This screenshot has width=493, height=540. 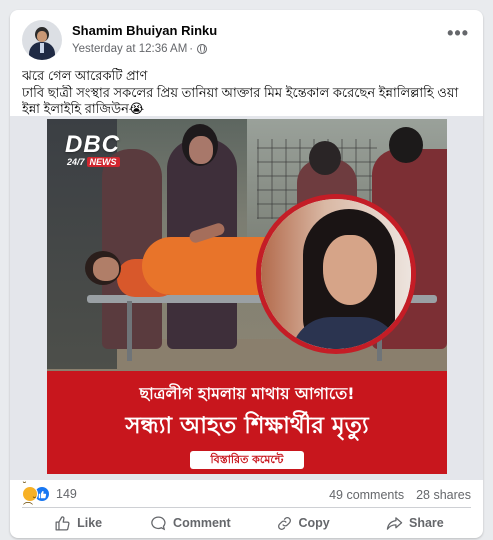 I want to click on like-label: Like, so click(x=90, y=523).